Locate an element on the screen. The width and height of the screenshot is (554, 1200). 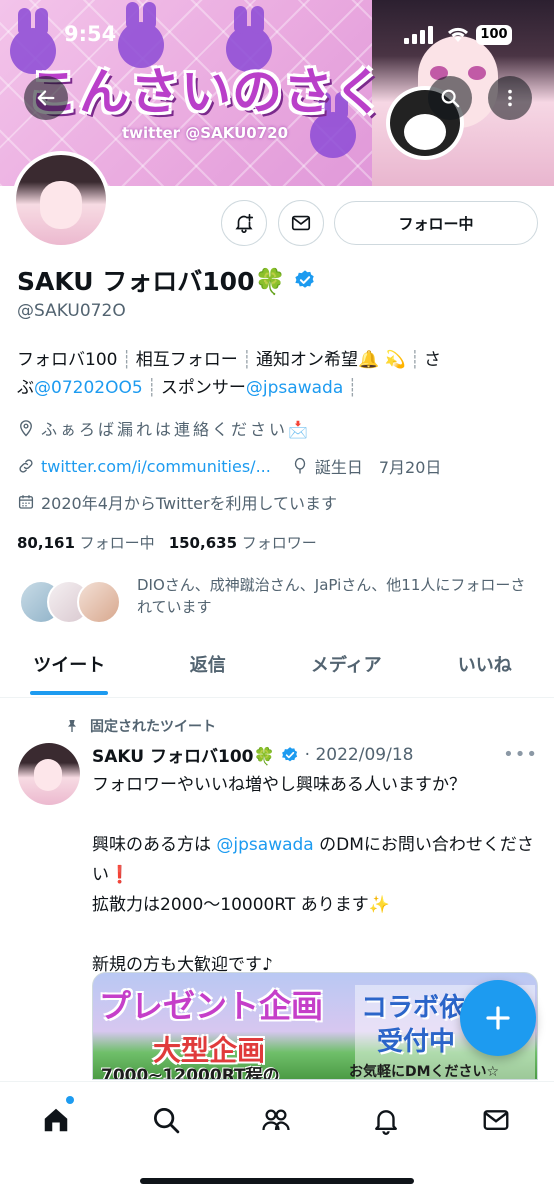
profile-birthday: 誕生日 7月20日 is located at coordinates (378, 467).